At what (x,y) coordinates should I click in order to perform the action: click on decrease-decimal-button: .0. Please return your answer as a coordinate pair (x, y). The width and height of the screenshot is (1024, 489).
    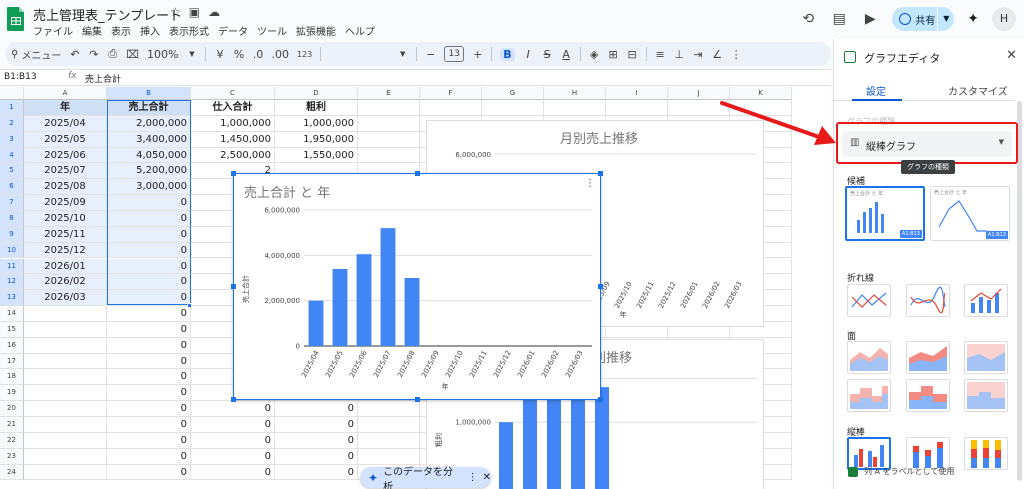
    Looking at the image, I should click on (258, 54).